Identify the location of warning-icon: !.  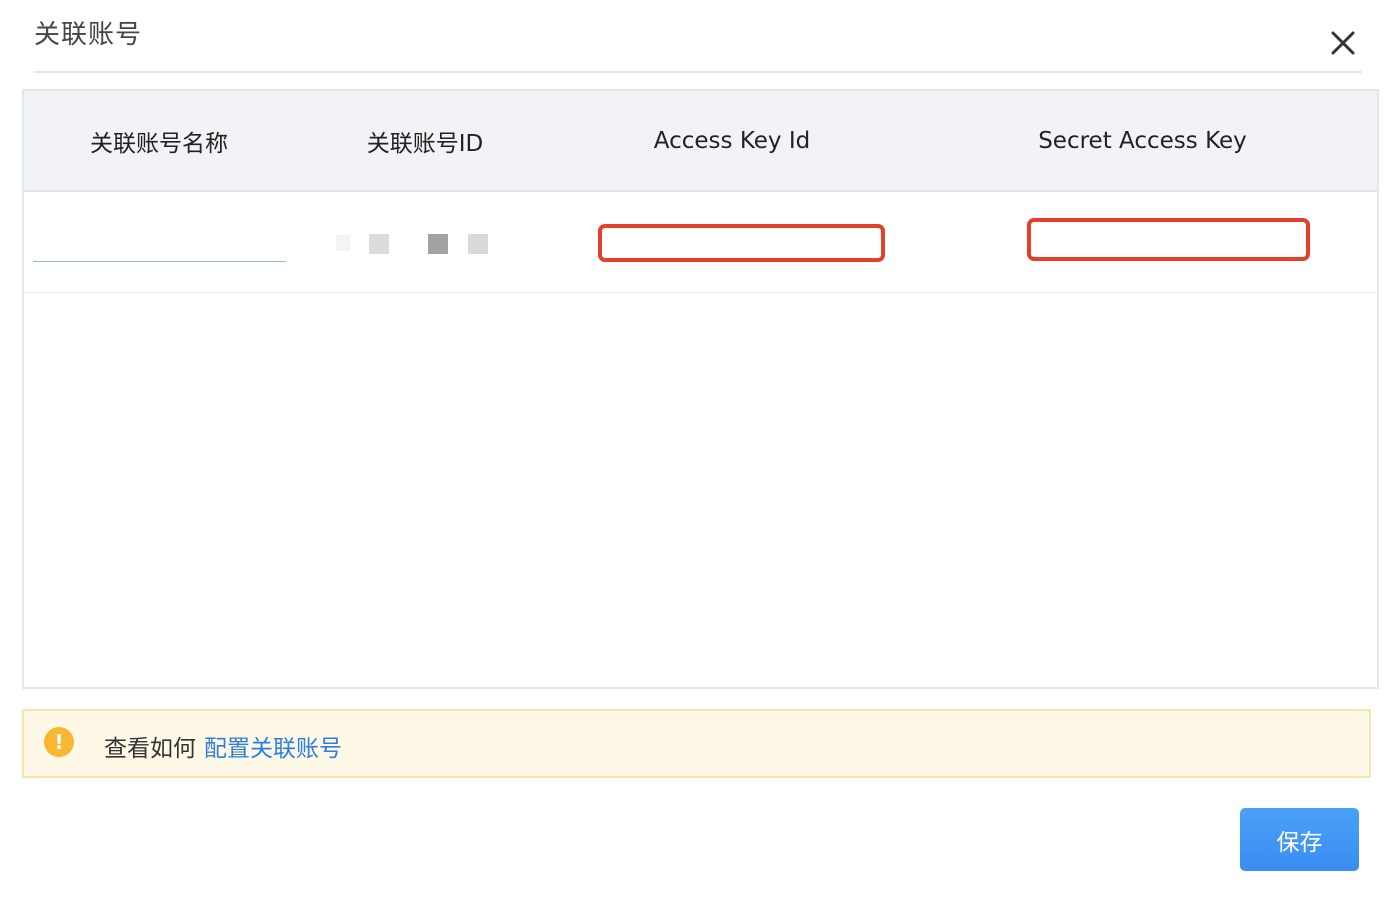
(59, 742).